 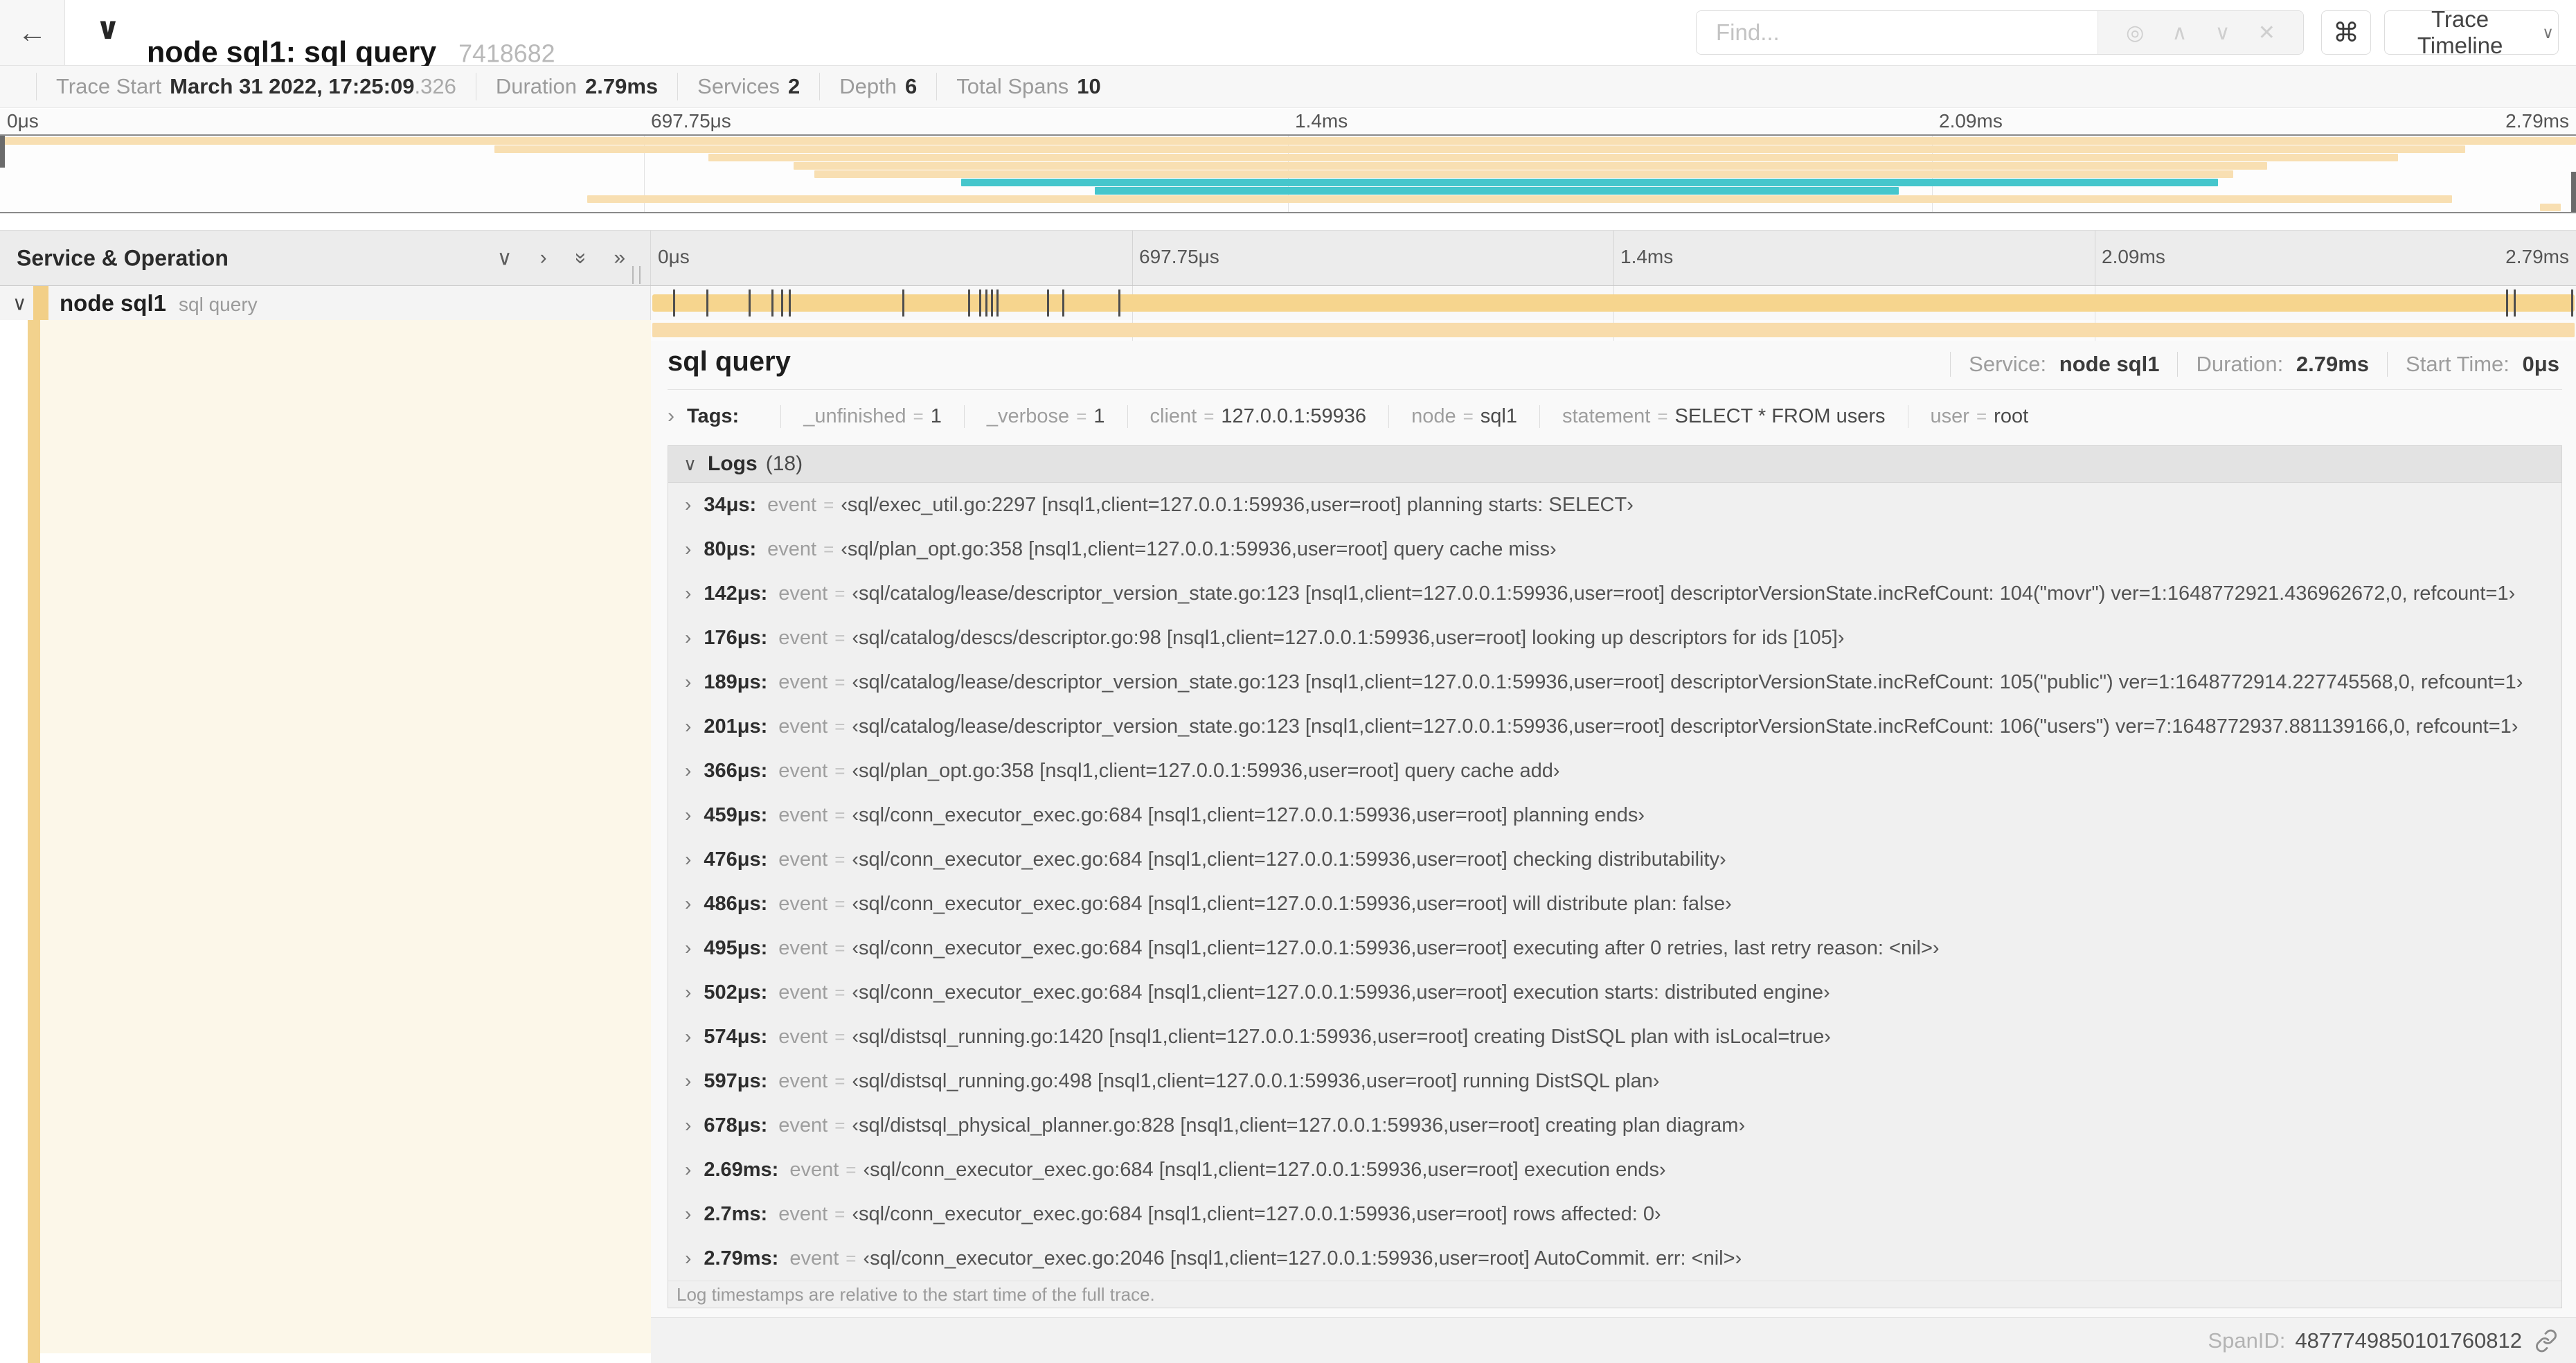 I want to click on locate-icon: ◎, so click(x=2135, y=33).